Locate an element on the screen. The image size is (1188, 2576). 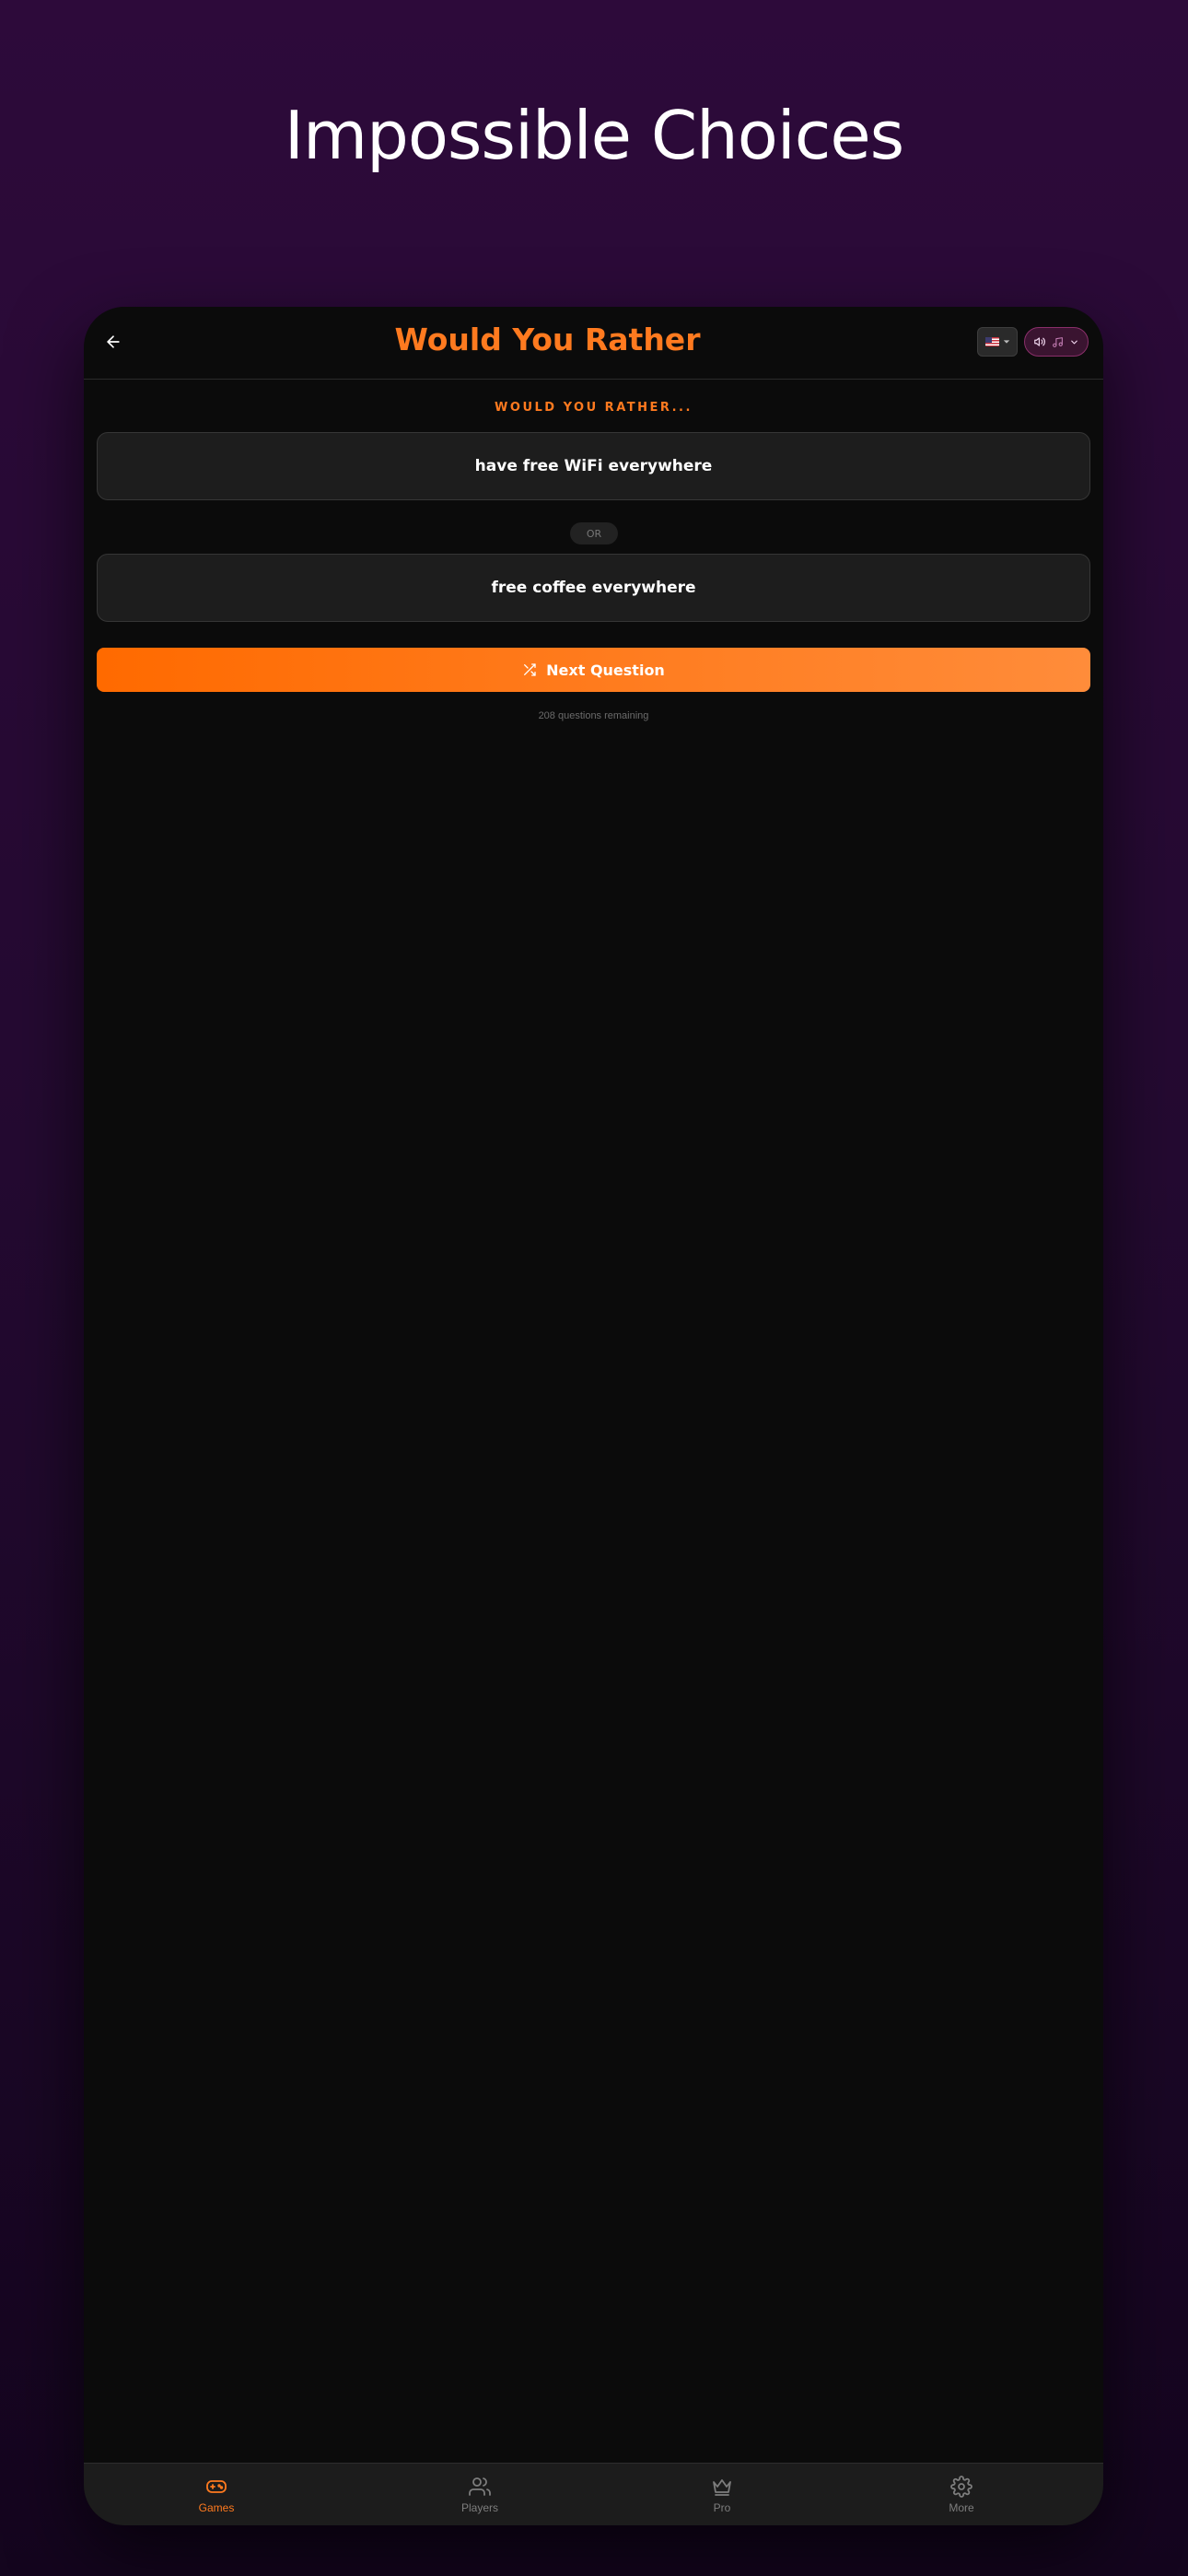
nav-item-players: Players is located at coordinates (480, 2494).